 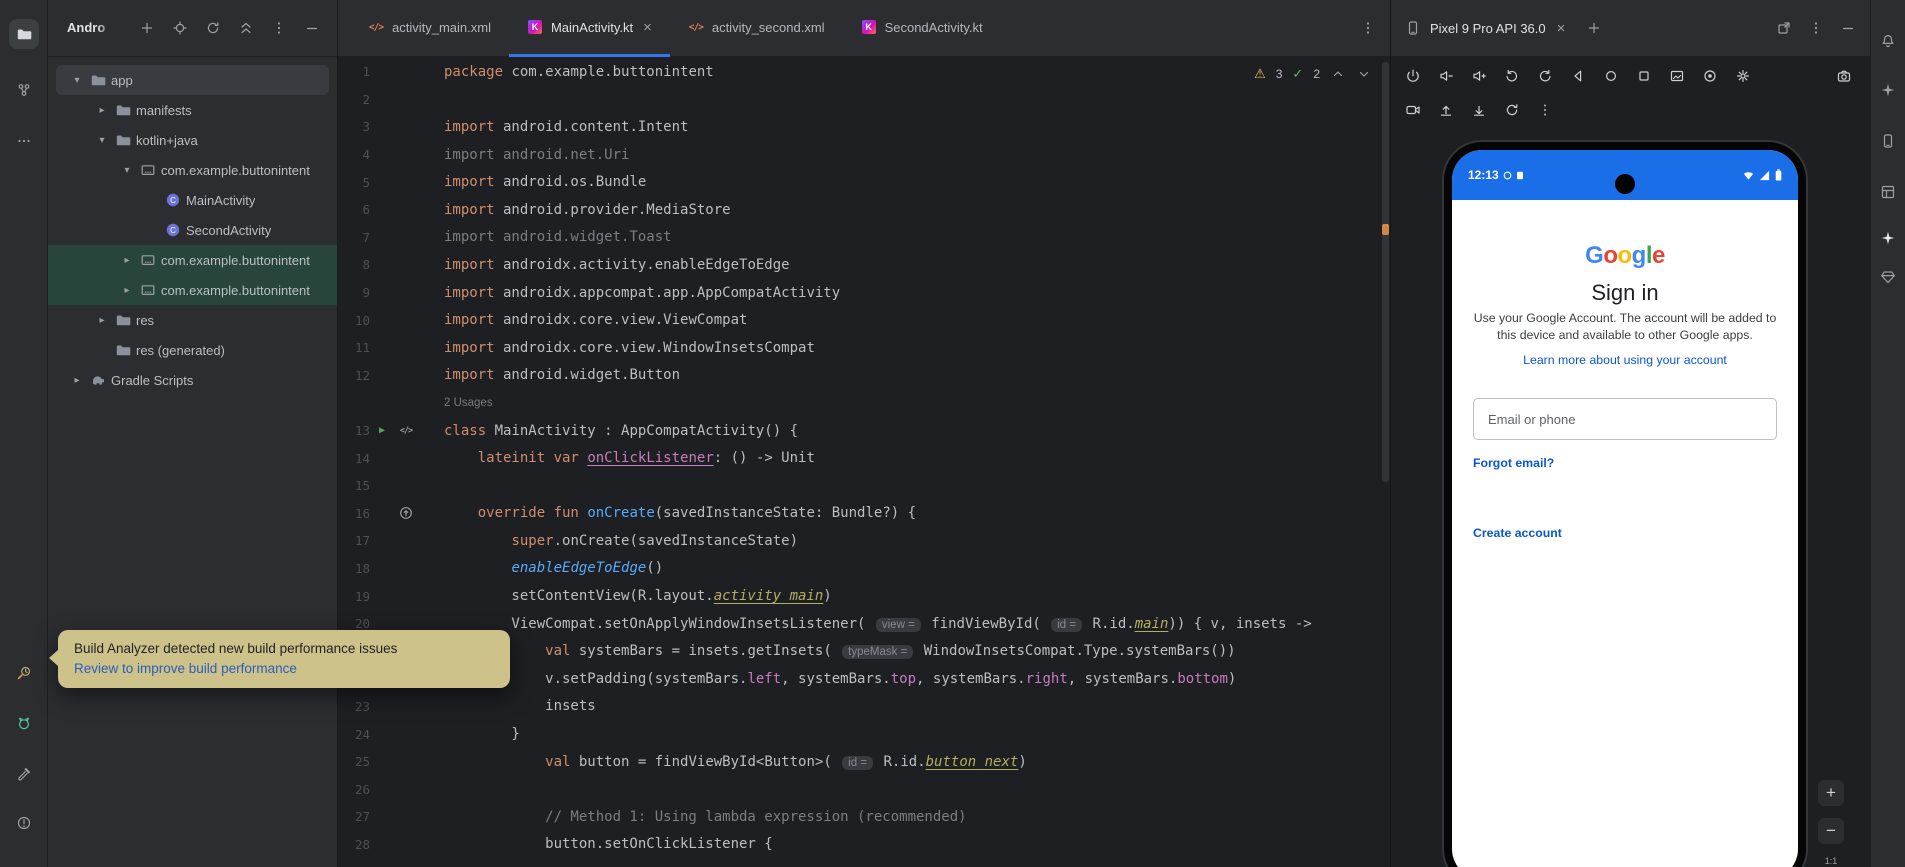 I want to click on upload-icon, so click(x=1446, y=110).